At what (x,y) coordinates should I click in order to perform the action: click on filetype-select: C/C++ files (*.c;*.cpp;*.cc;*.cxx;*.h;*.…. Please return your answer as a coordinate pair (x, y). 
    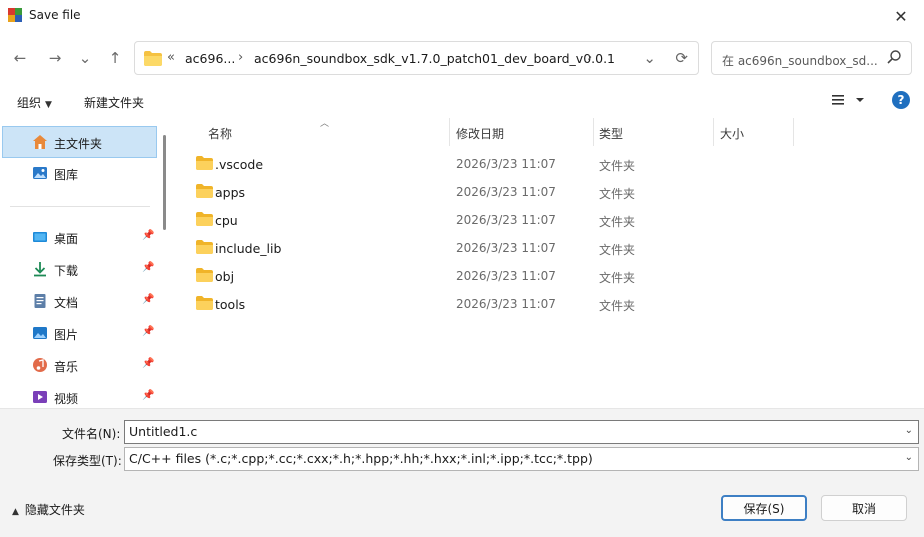
    Looking at the image, I should click on (521, 459).